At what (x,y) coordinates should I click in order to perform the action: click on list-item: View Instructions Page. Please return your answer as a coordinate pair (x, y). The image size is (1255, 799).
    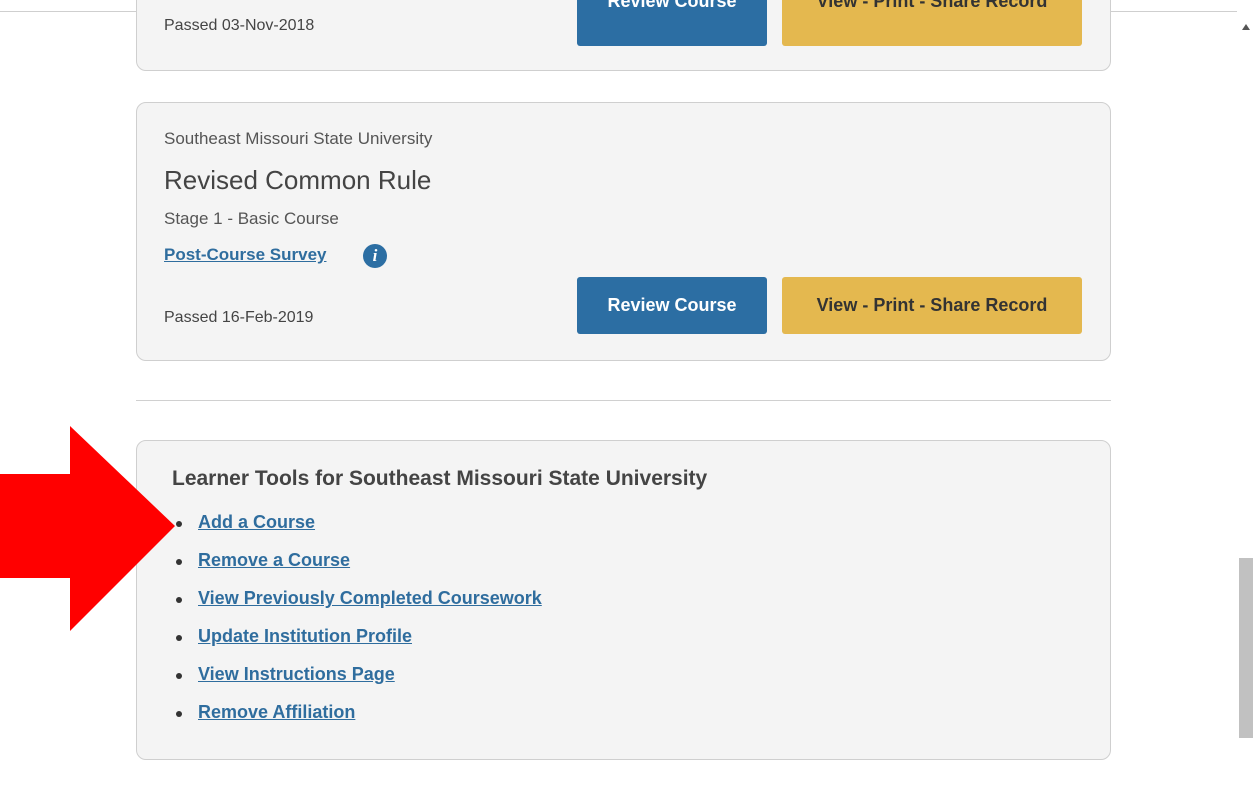
    Looking at the image, I should click on (357, 683).